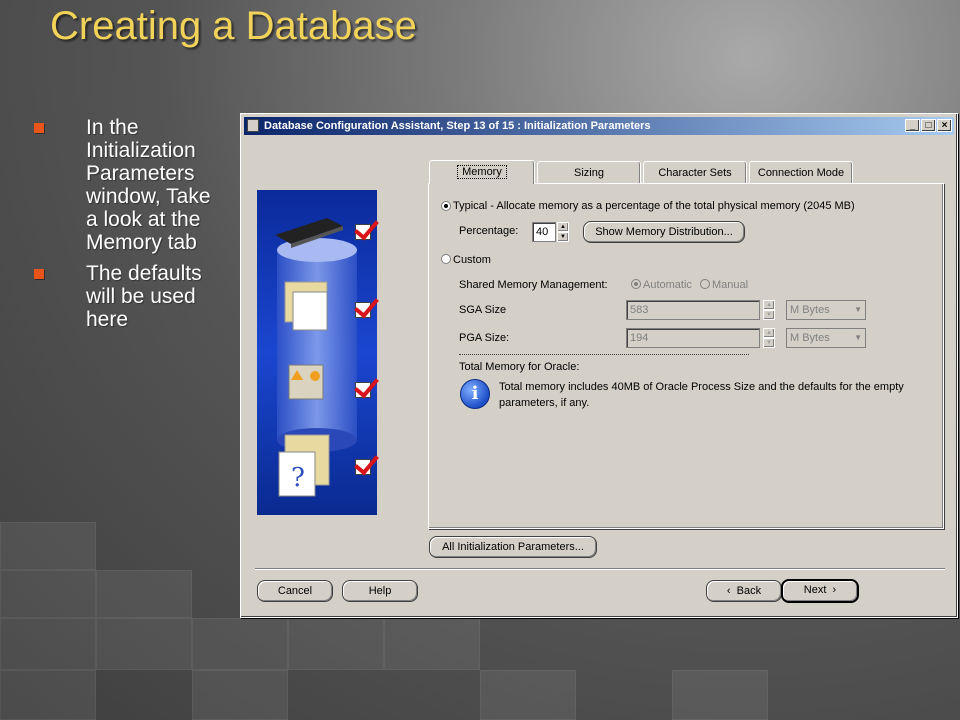 The height and width of the screenshot is (720, 960). Describe the element at coordinates (731, 591) in the screenshot. I see `chevron-left-icon: ‹` at that location.